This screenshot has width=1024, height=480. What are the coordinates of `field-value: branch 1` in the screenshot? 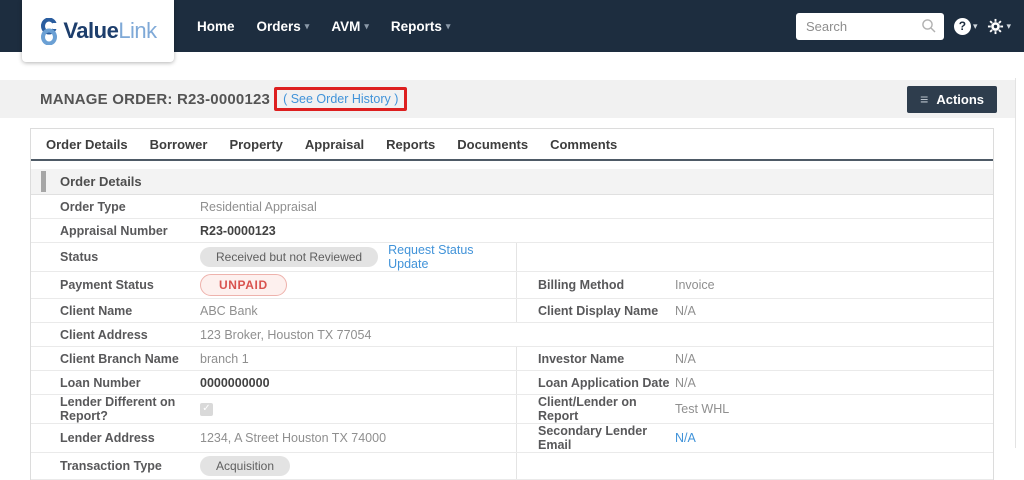 It's located at (224, 358).